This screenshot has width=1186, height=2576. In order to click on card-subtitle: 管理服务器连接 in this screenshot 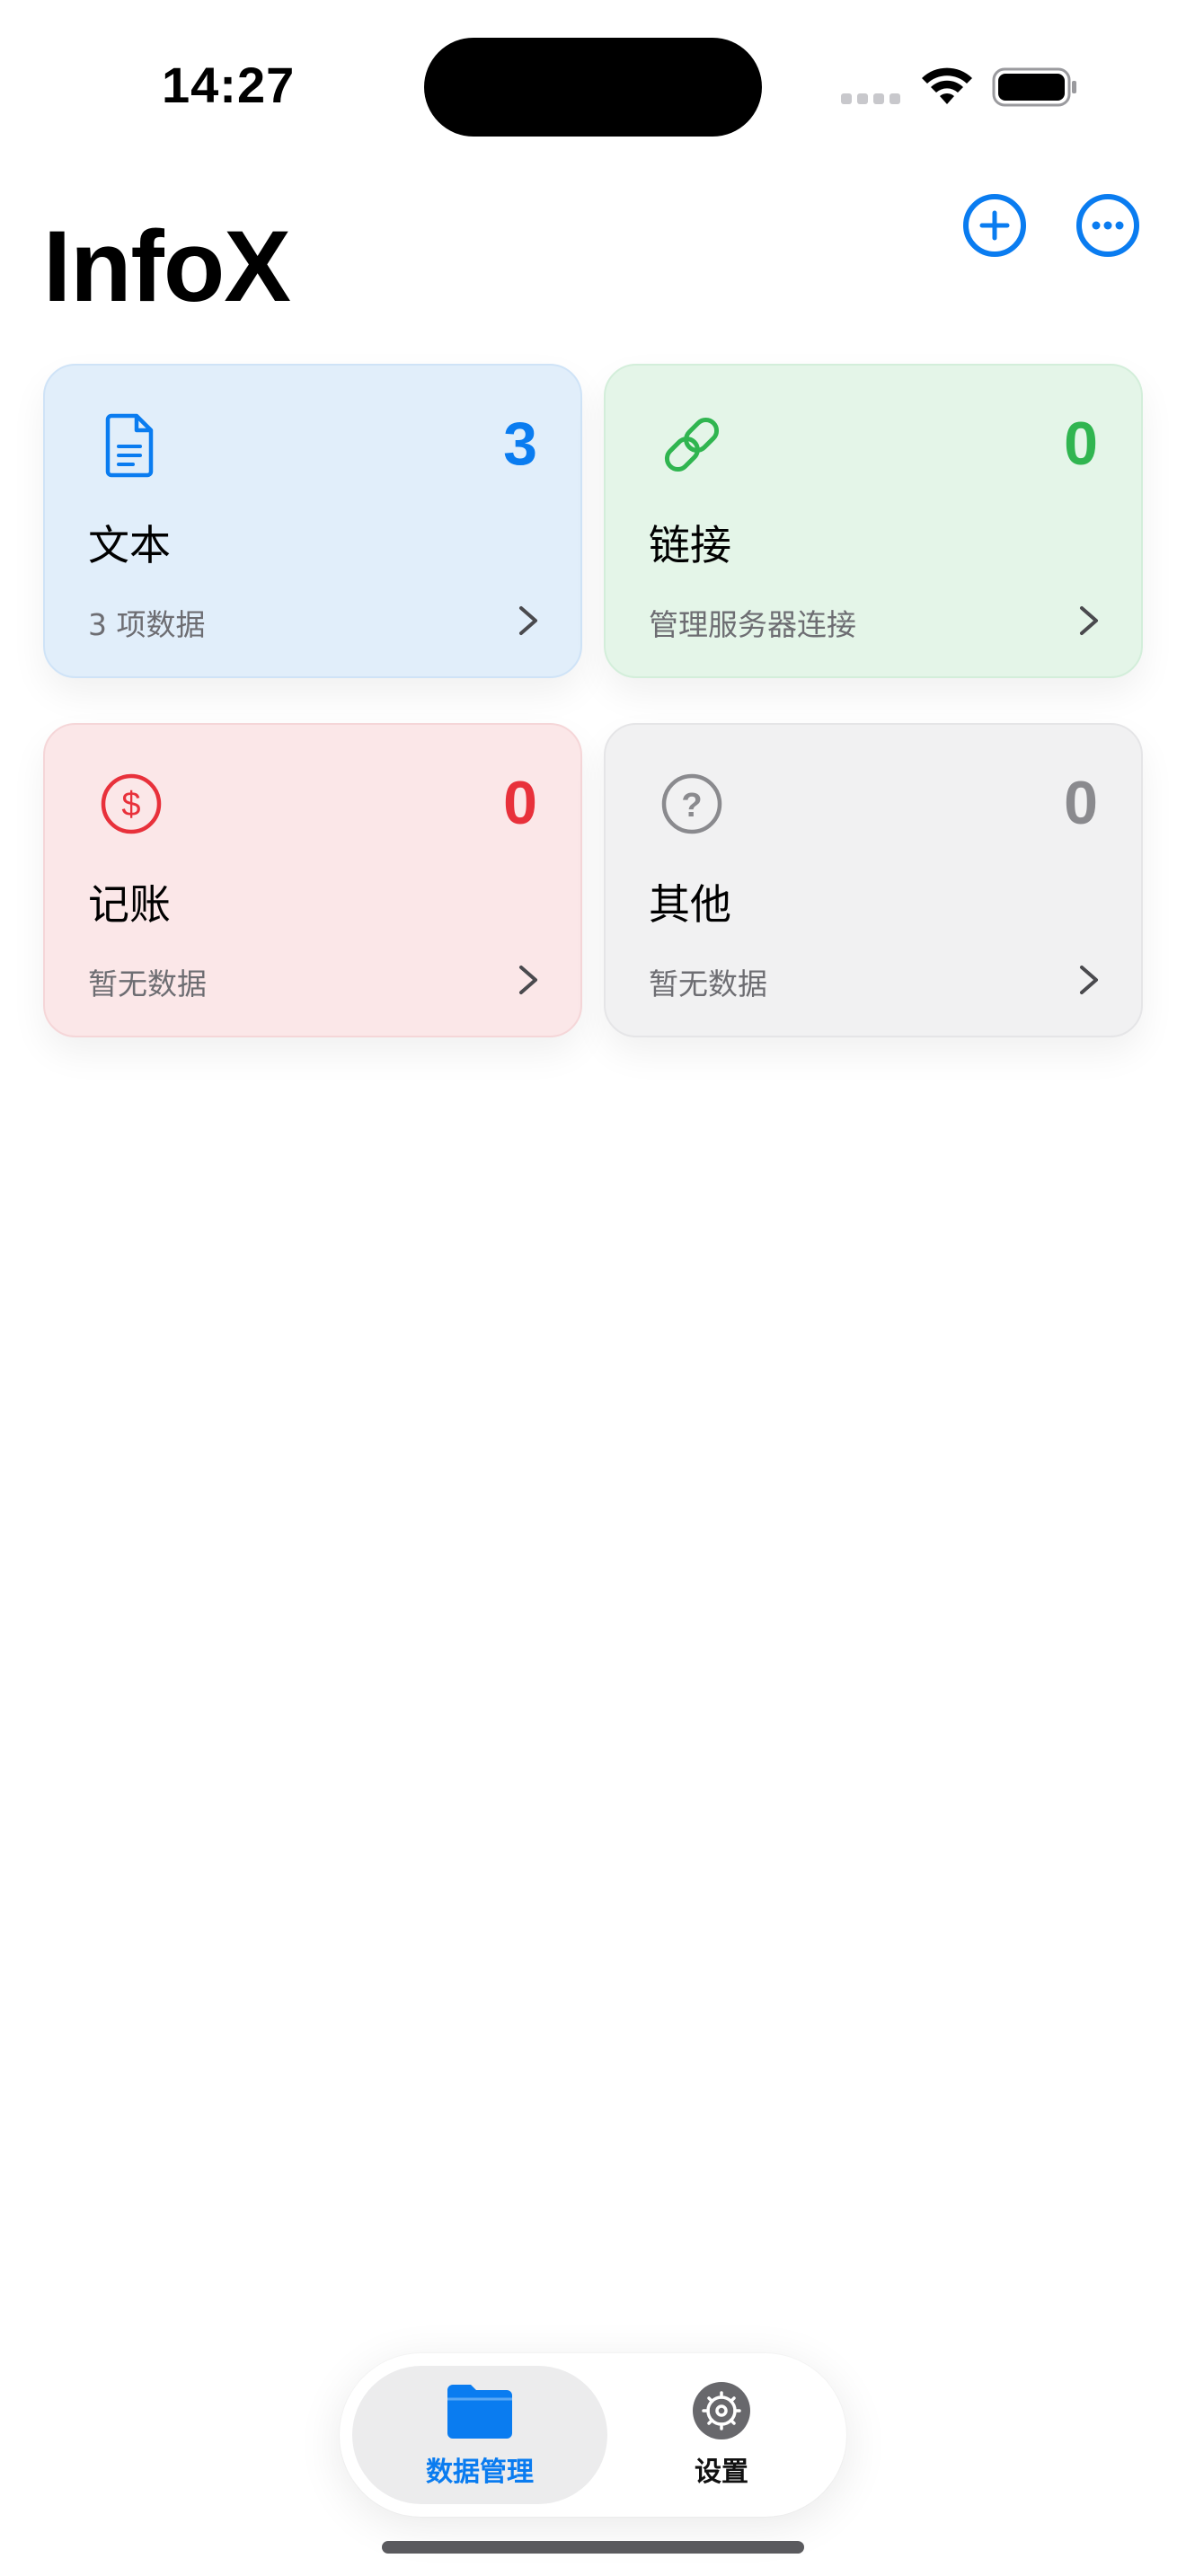, I will do `click(752, 624)`.